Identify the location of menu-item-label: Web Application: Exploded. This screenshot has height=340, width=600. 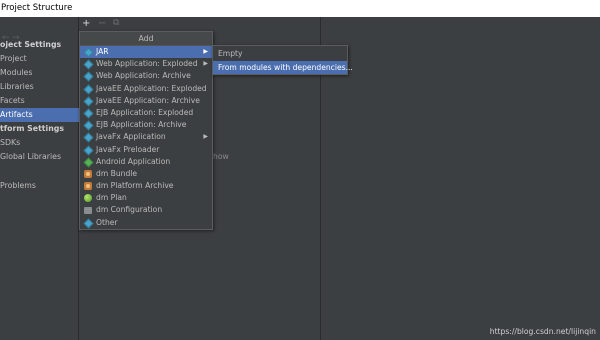
(147, 64).